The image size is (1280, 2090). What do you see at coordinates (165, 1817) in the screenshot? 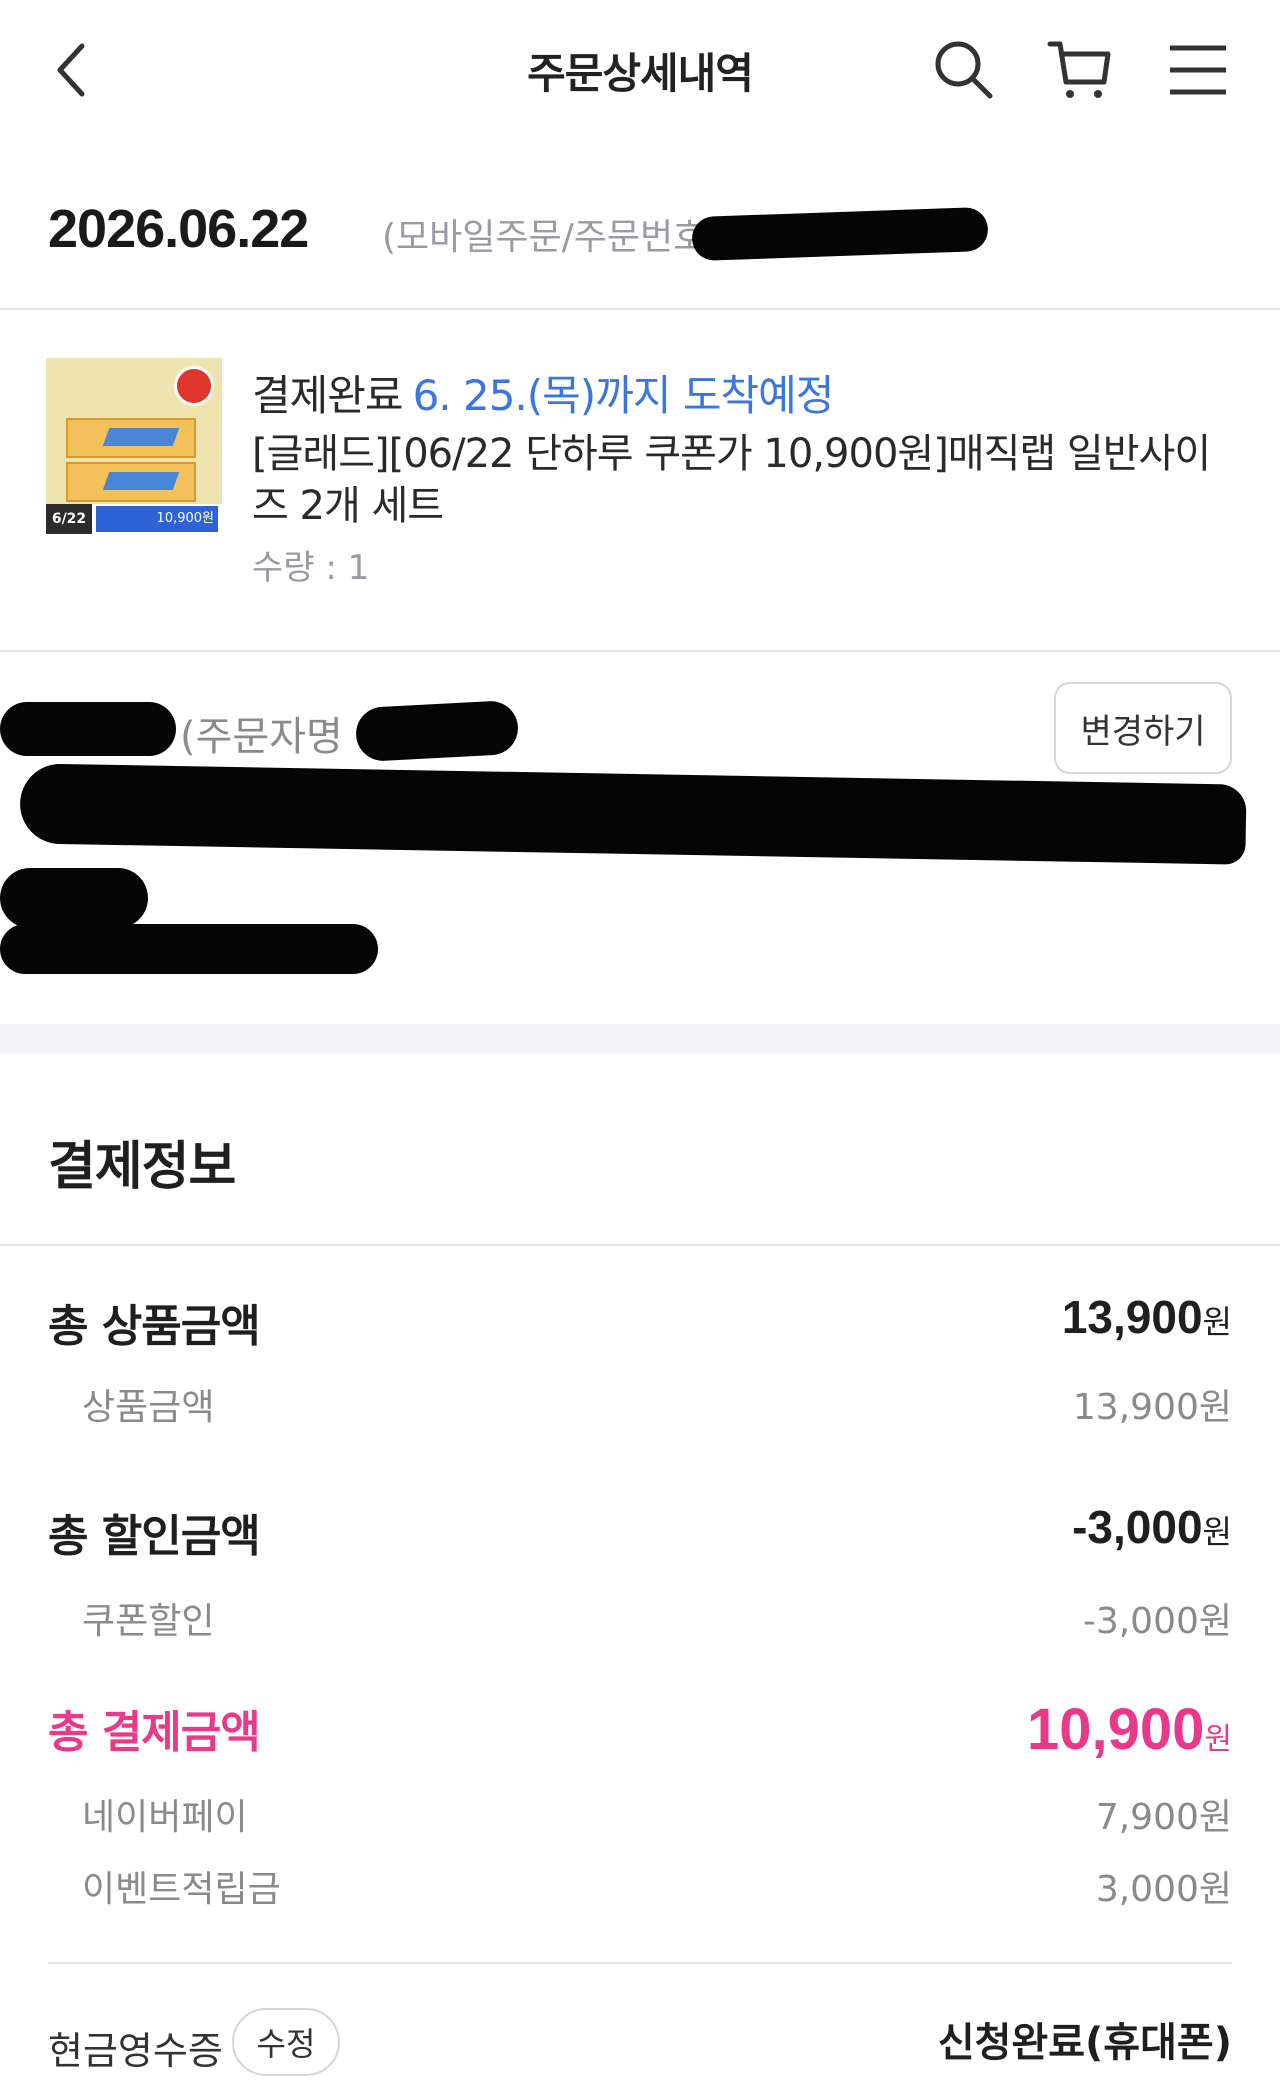
I see `naverpay-label: 네이버페이` at bounding box center [165, 1817].